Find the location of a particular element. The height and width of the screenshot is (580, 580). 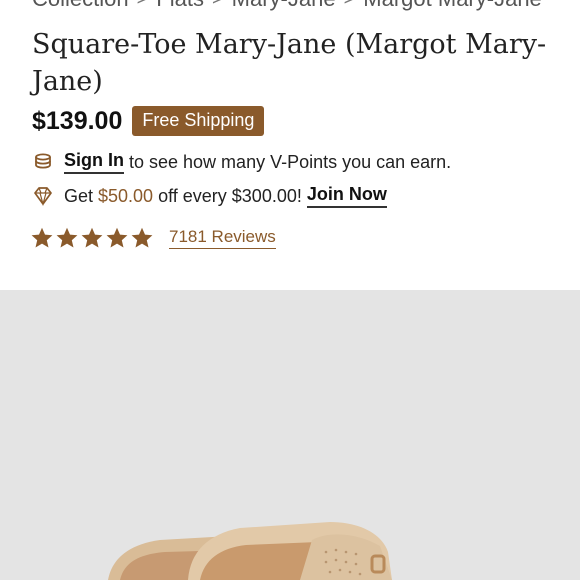

offer-suffix-text: off every $300.00! is located at coordinates (230, 195).